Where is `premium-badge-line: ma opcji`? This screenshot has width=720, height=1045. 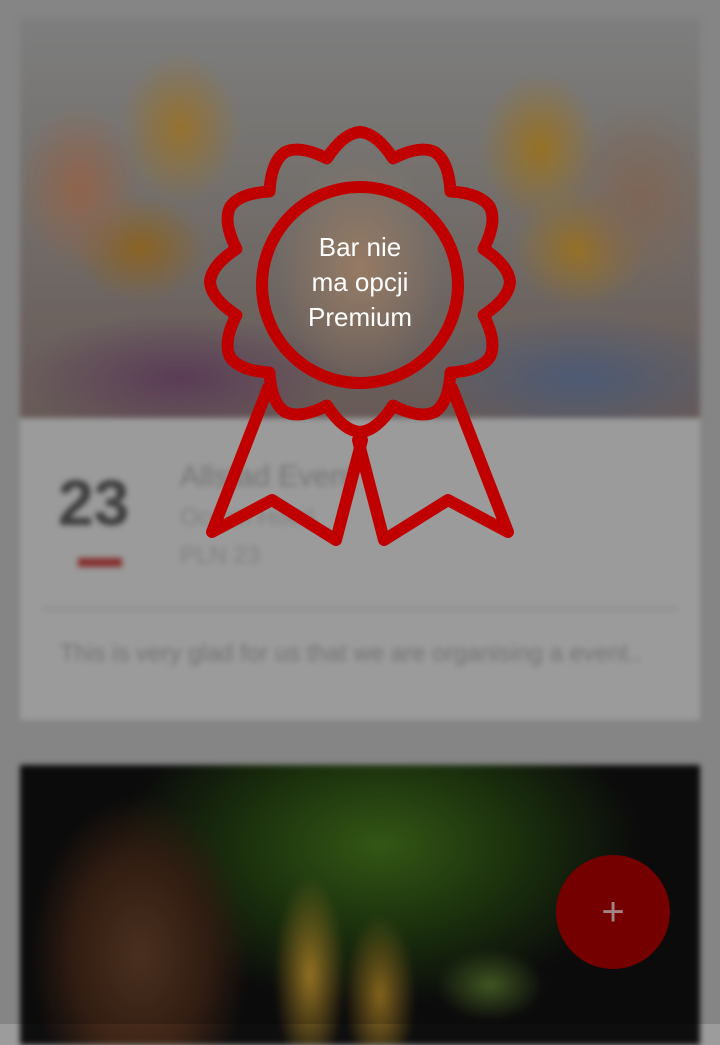
premium-badge-line: ma opcji is located at coordinates (360, 282).